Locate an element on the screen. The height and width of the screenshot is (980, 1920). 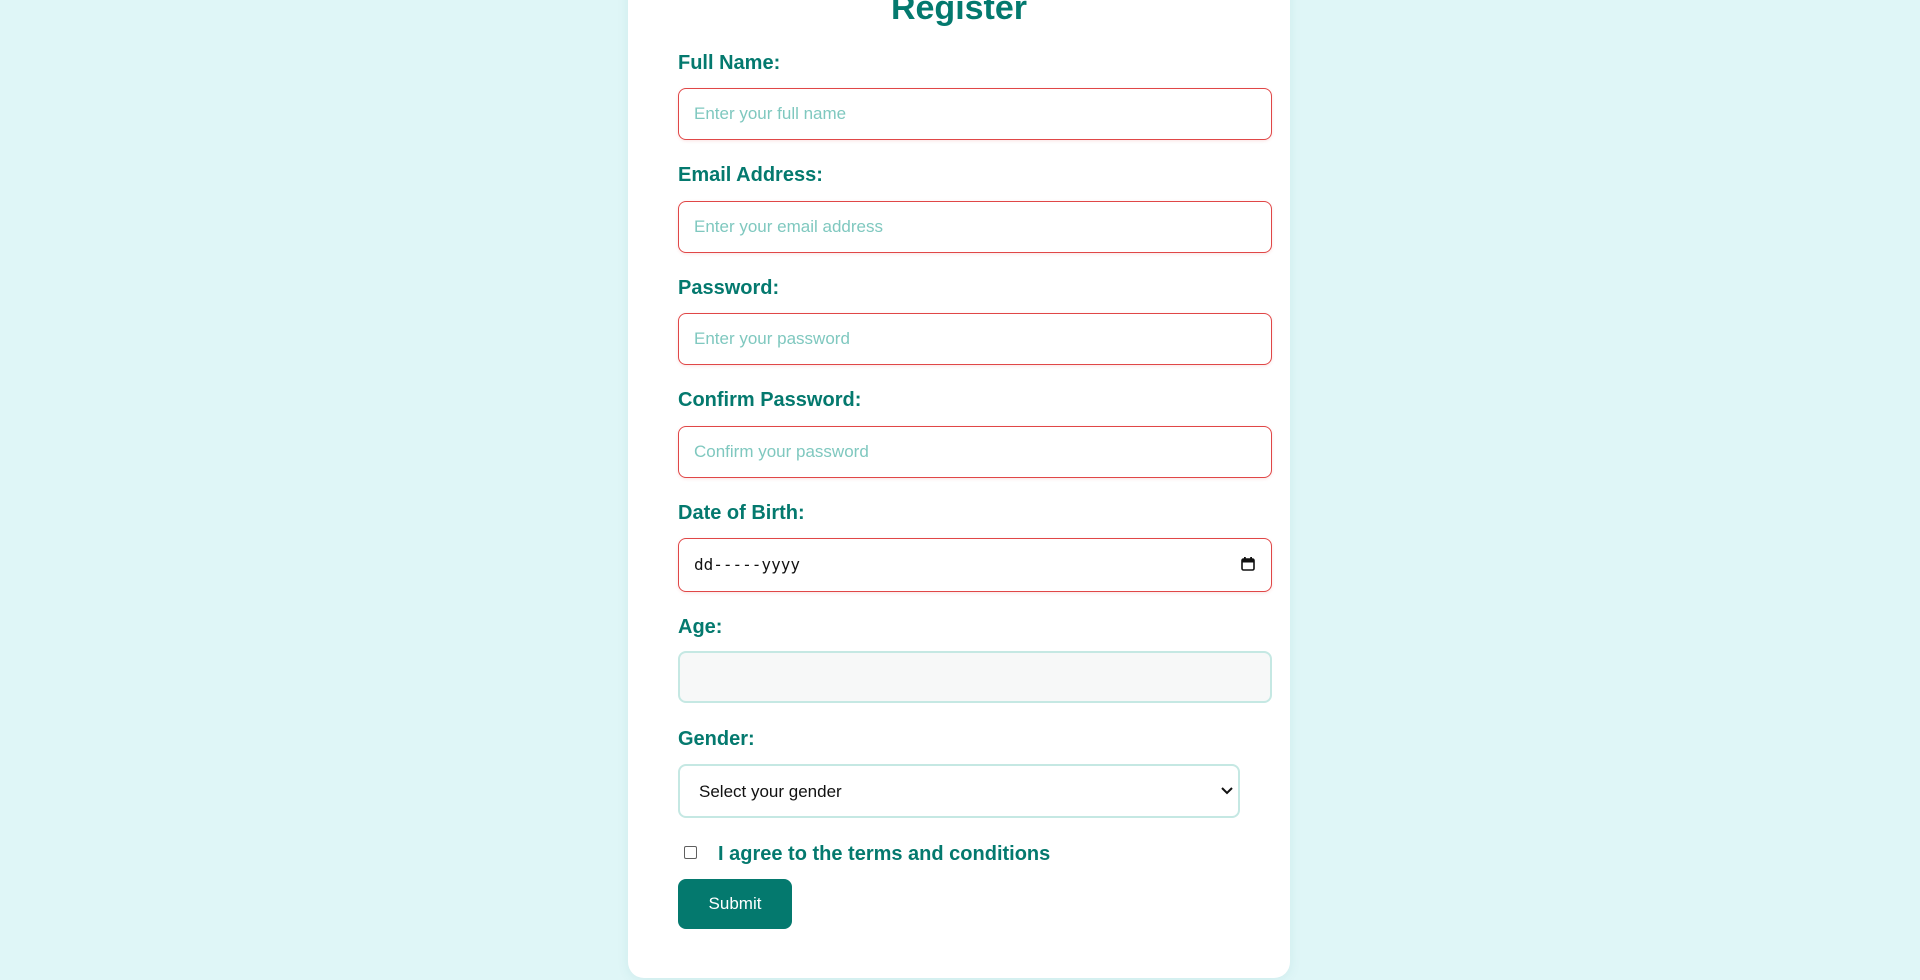
full-name-label: Full Name: is located at coordinates (729, 63).